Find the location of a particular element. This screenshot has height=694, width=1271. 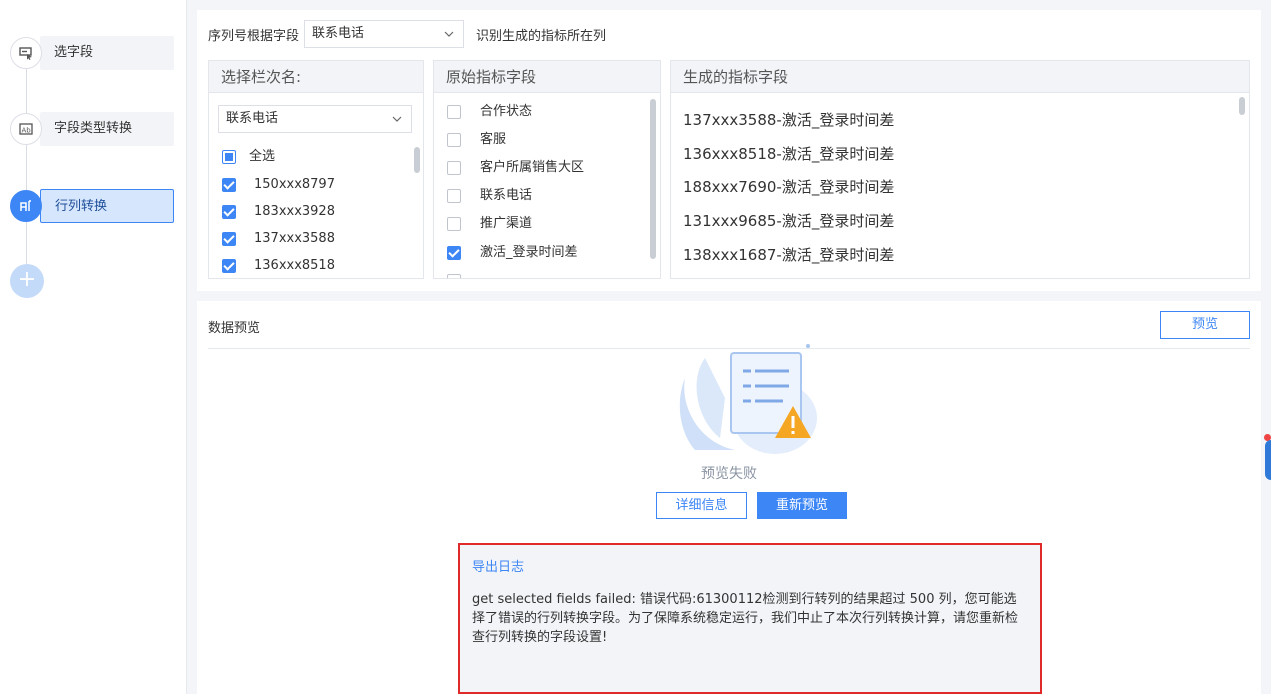

step-sidebar: 选字段 字段类型转换 Ab 行列转换 + is located at coordinates (93, 347).